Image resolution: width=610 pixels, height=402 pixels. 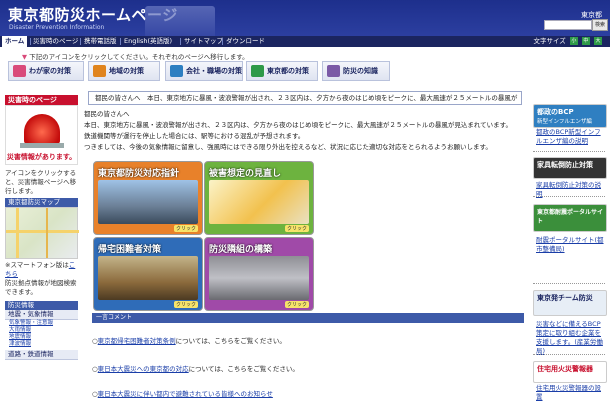 What do you see at coordinates (41, 278) in the screenshot?
I see `smartphone-note: ※スマートフォン版はこちら 防災拠点情報が地図検索できます。` at bounding box center [41, 278].